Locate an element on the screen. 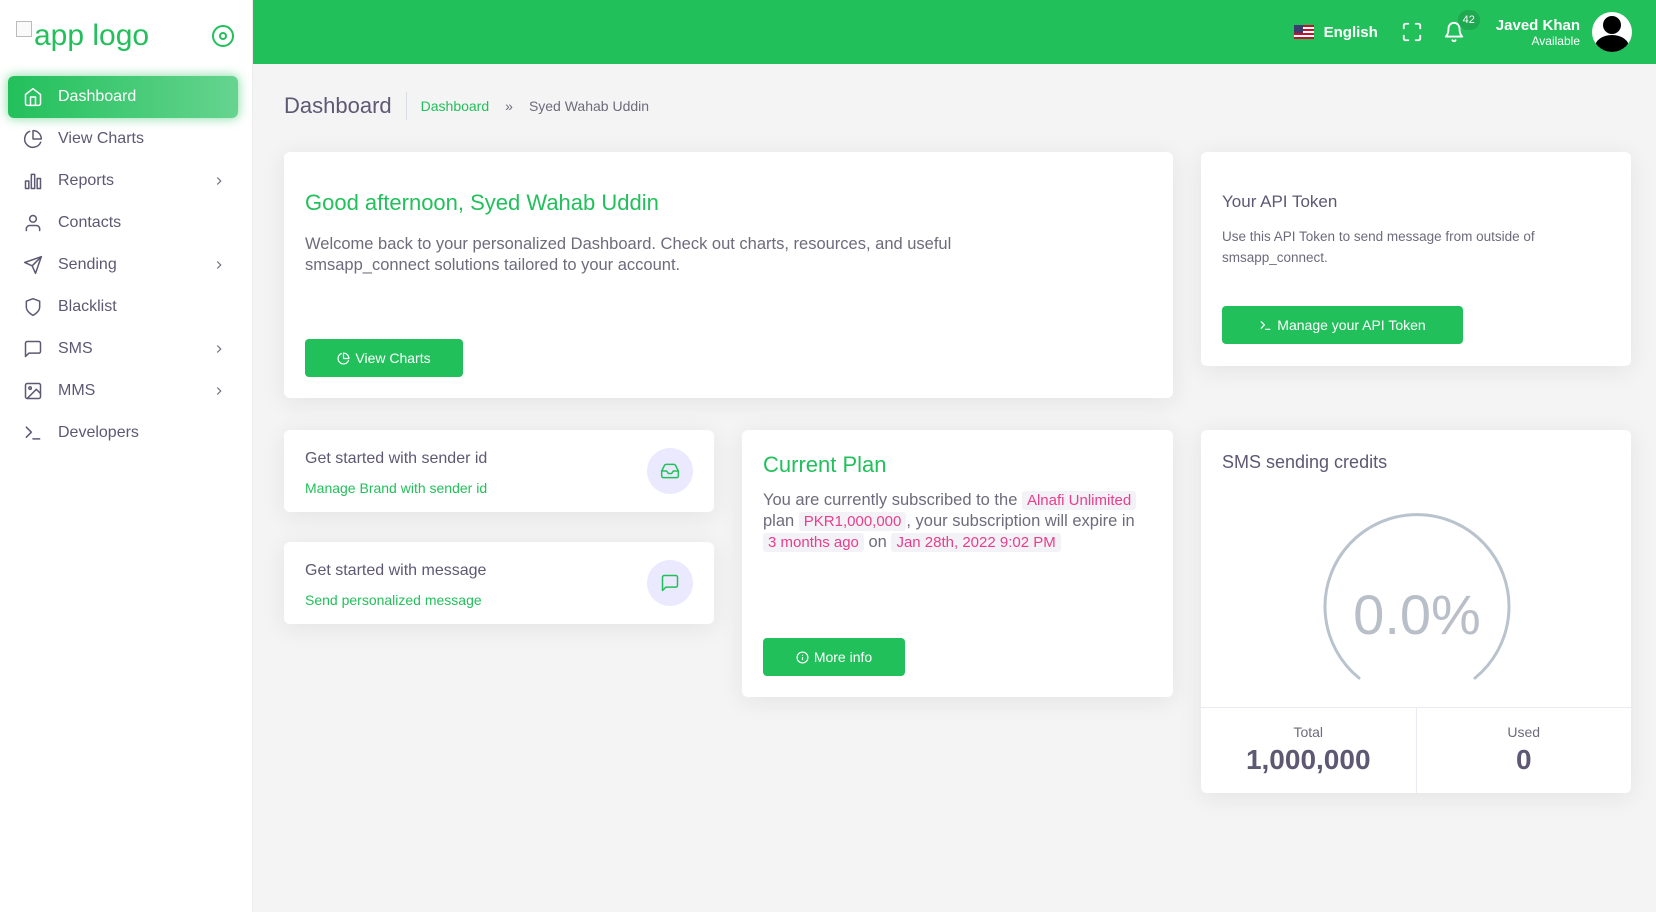 The height and width of the screenshot is (912, 1656). manage-api-token-label: Manage your API Token is located at coordinates (1351, 325).